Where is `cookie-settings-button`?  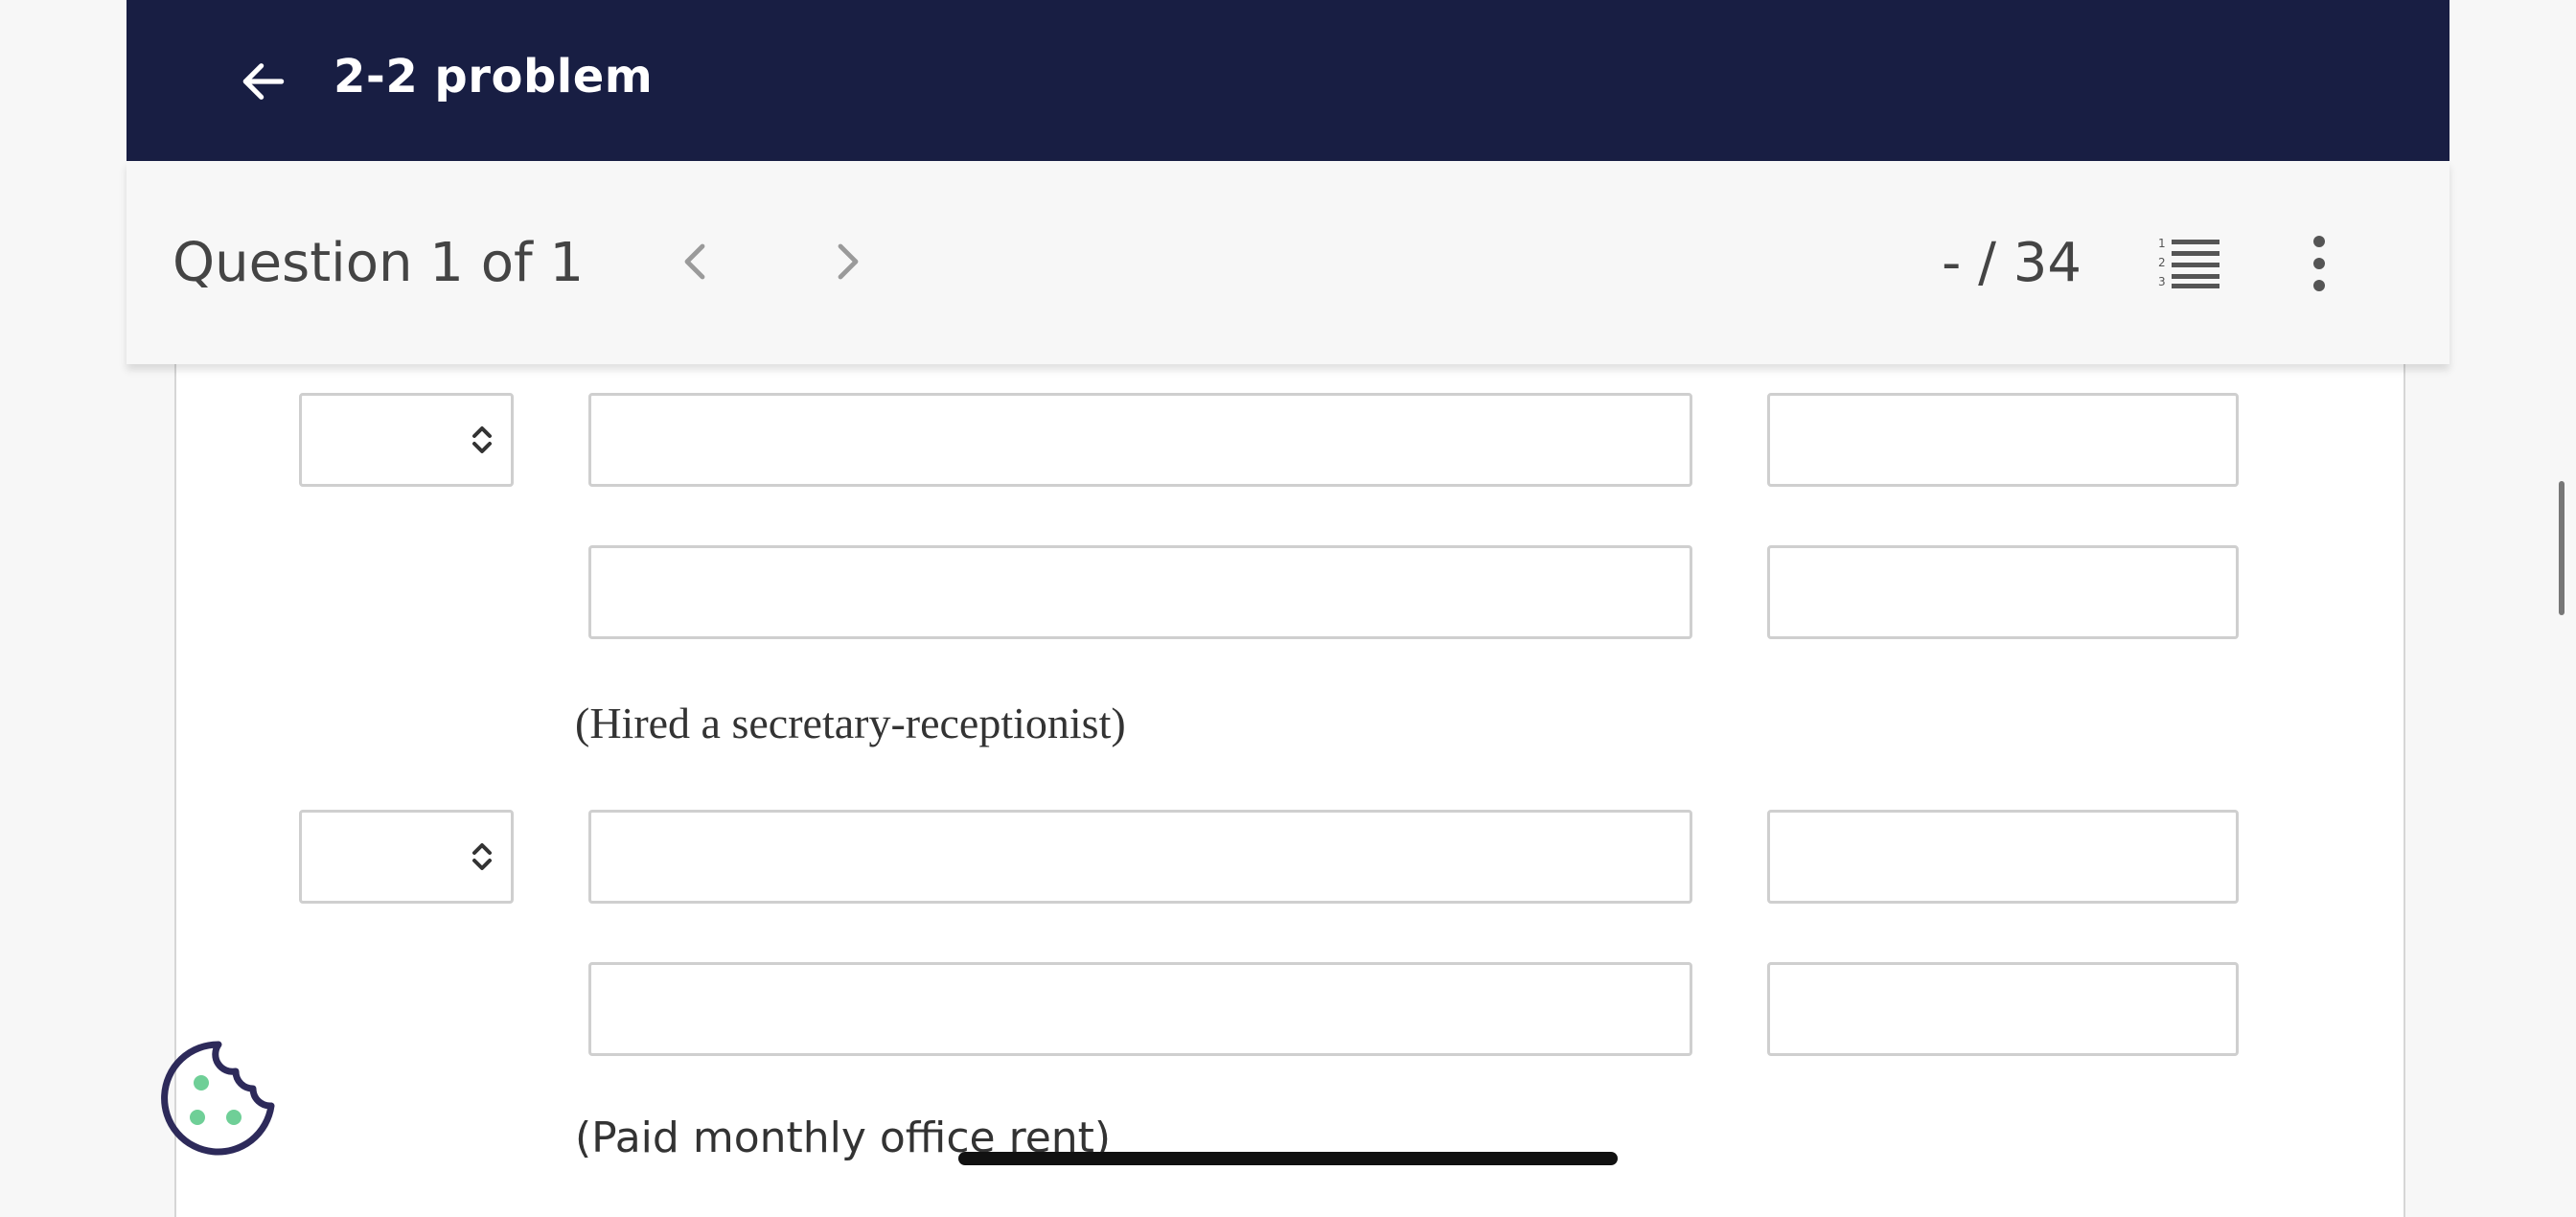
cookie-settings-button is located at coordinates (218, 1099).